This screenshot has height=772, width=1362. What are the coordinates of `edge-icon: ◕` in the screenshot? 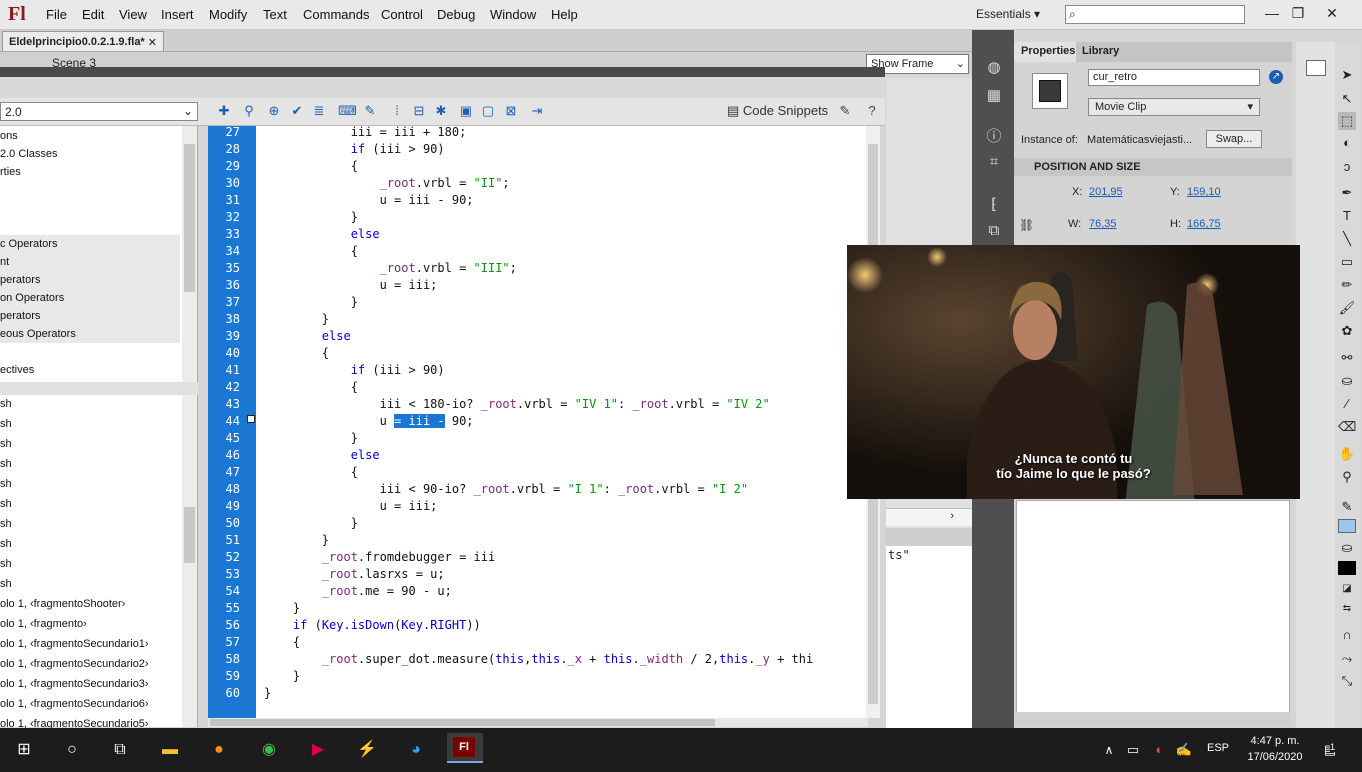 It's located at (416, 750).